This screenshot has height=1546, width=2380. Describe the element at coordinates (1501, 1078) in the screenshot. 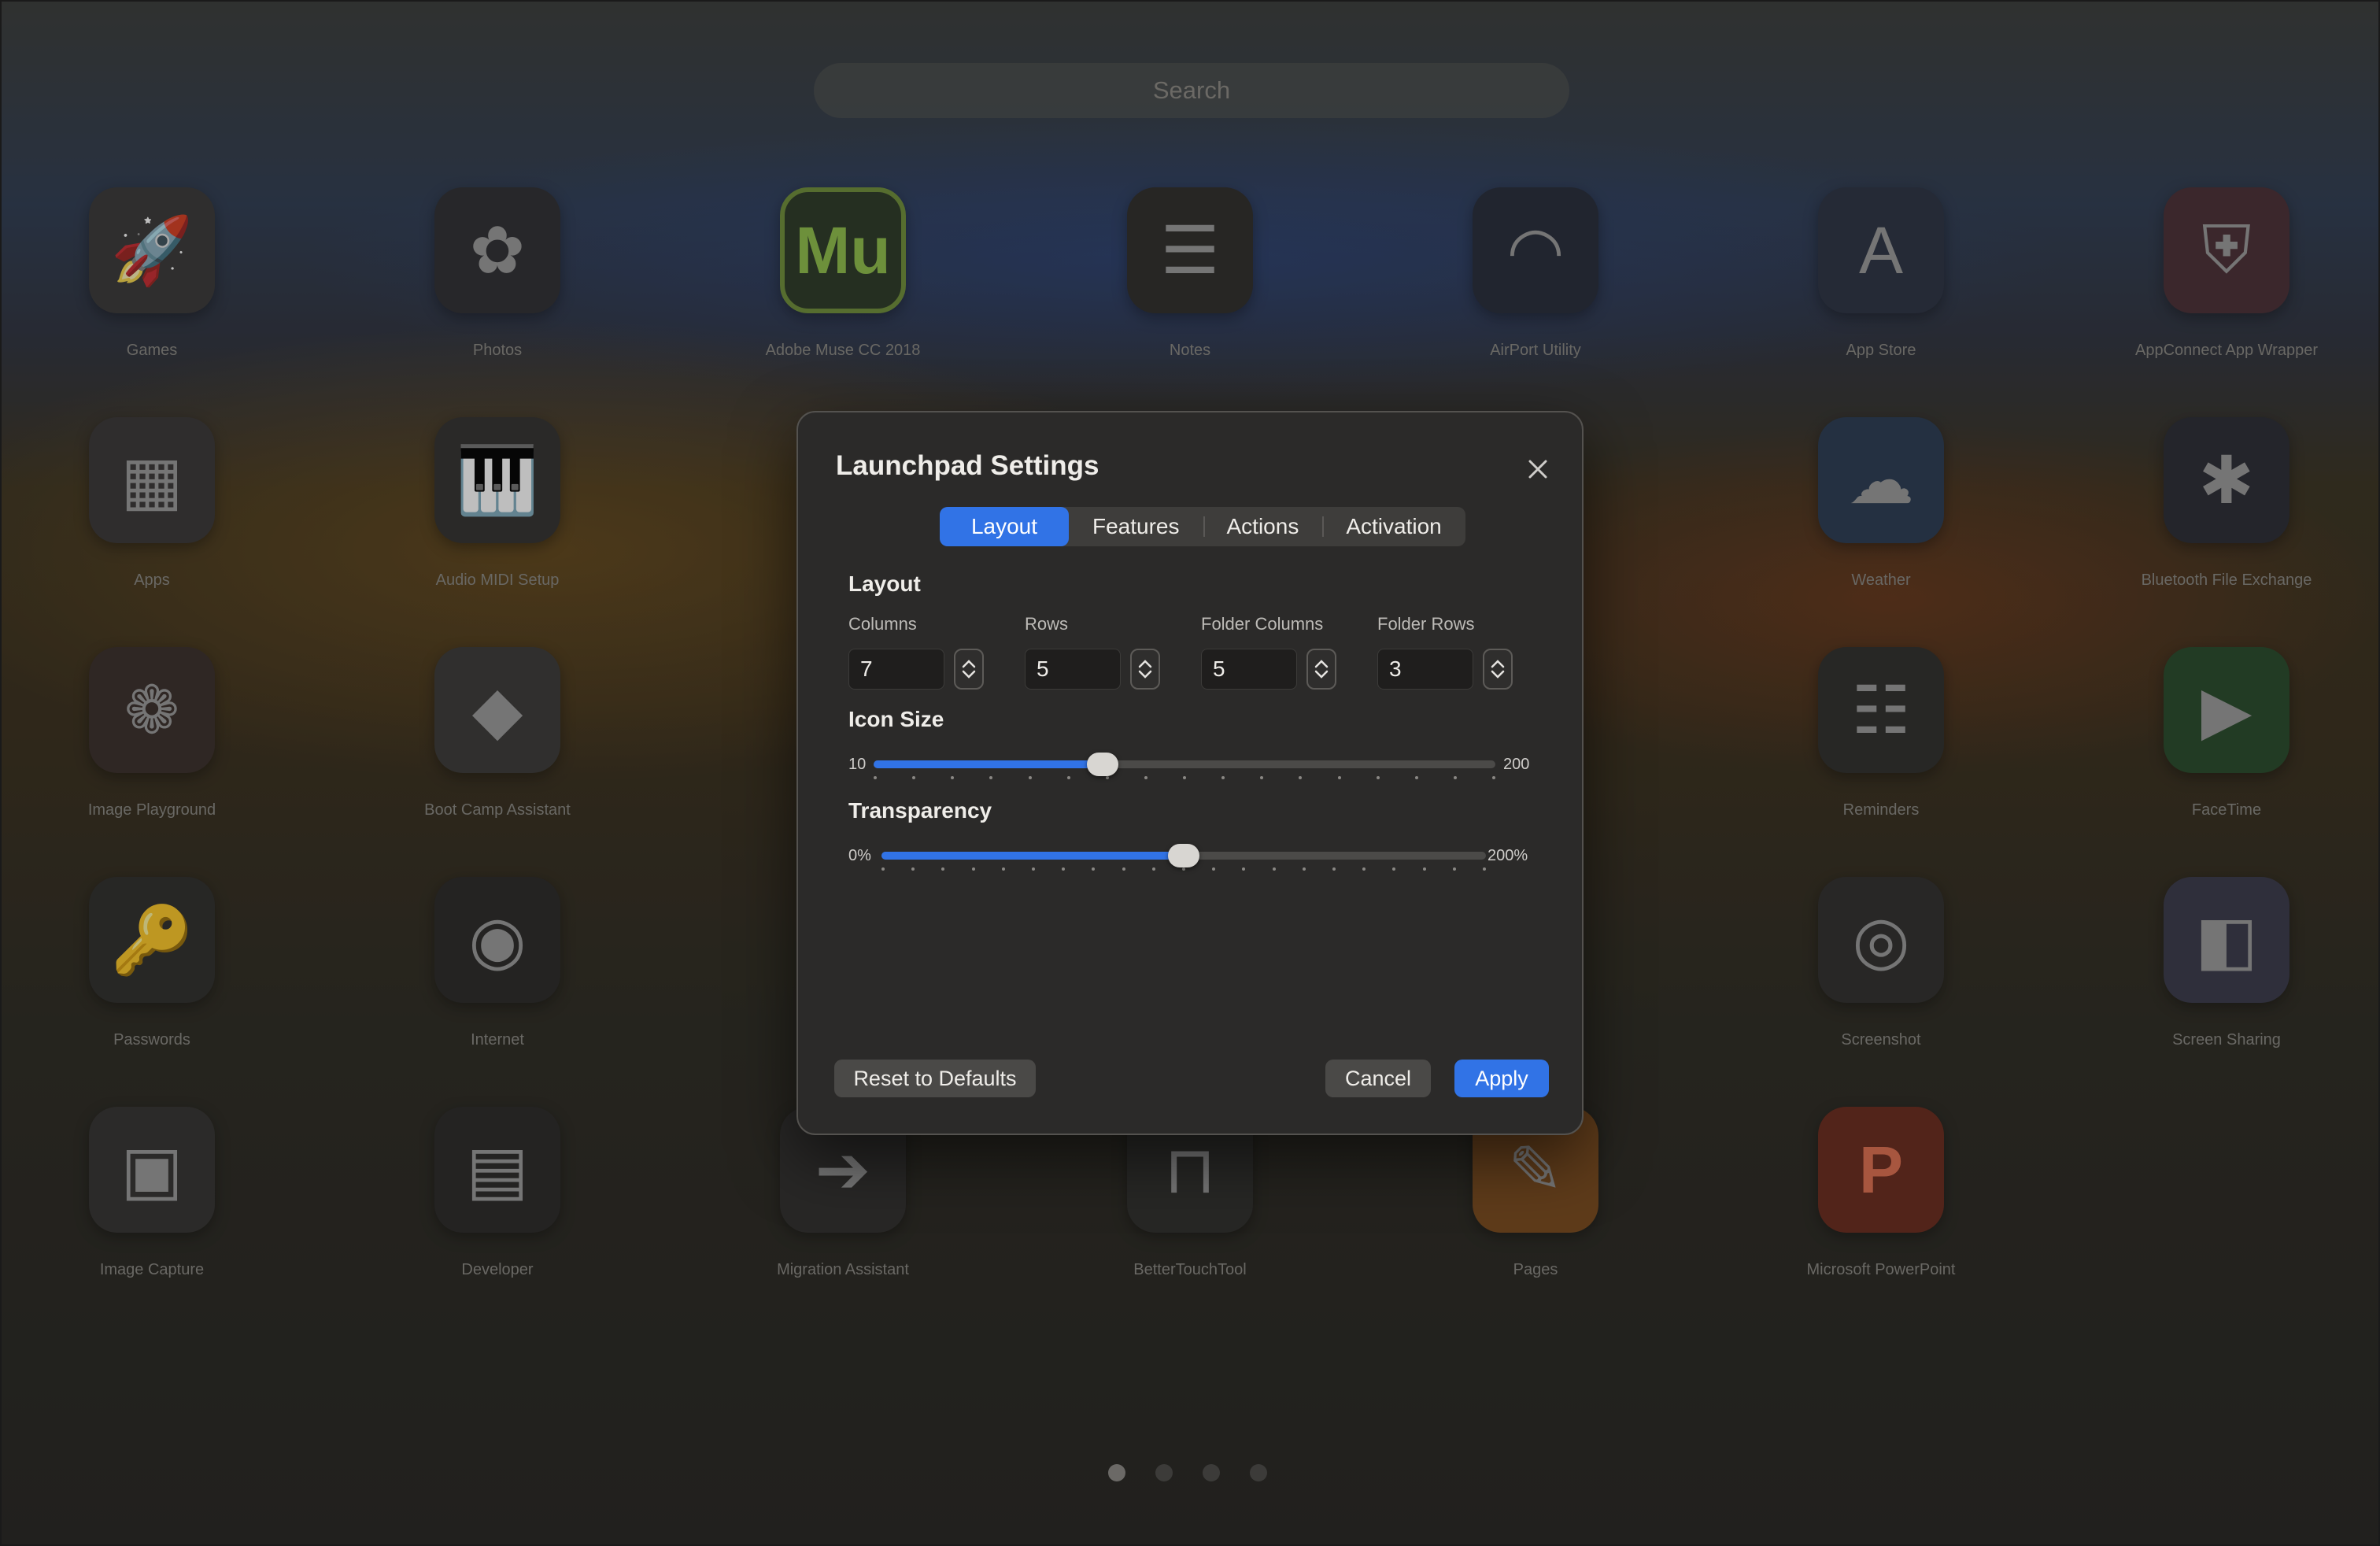

I see `apply-button: Apply` at that location.